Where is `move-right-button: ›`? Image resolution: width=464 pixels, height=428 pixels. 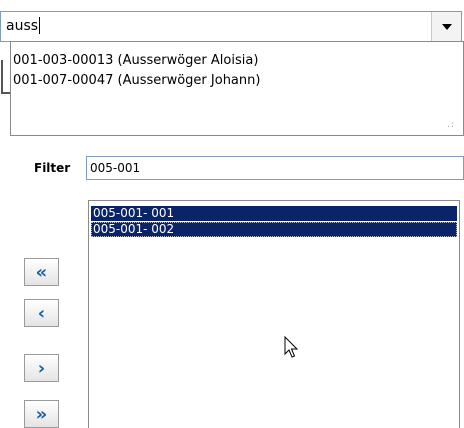 move-right-button: › is located at coordinates (41, 368).